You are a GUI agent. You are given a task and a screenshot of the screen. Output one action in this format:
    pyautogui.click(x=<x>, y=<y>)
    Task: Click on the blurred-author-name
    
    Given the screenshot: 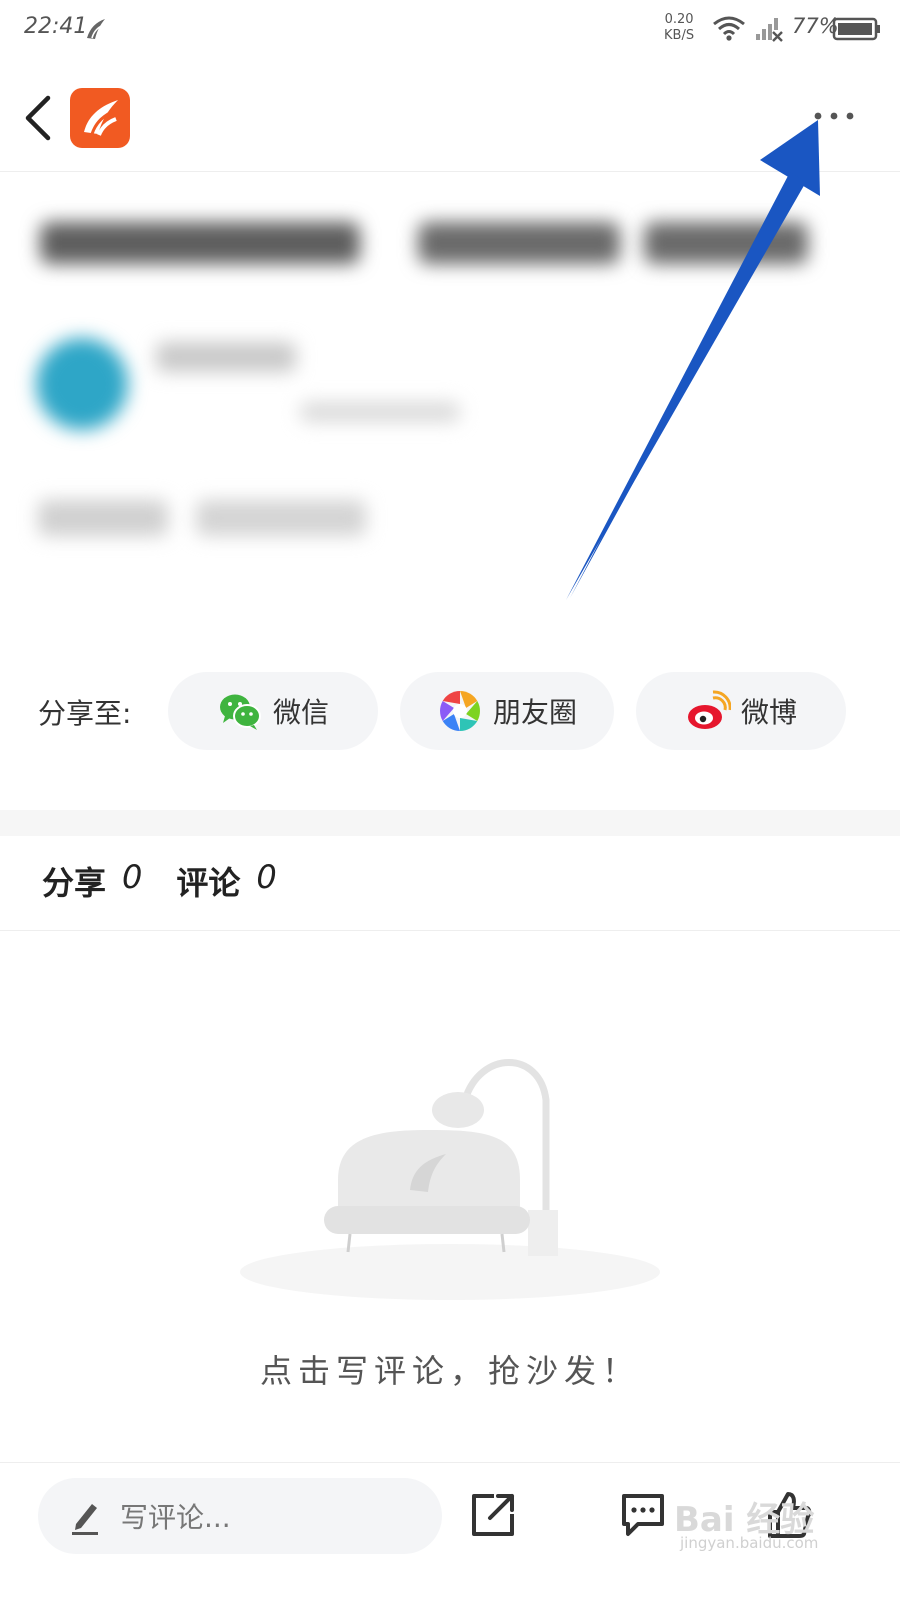 What is the action you would take?
    pyautogui.click(x=226, y=357)
    